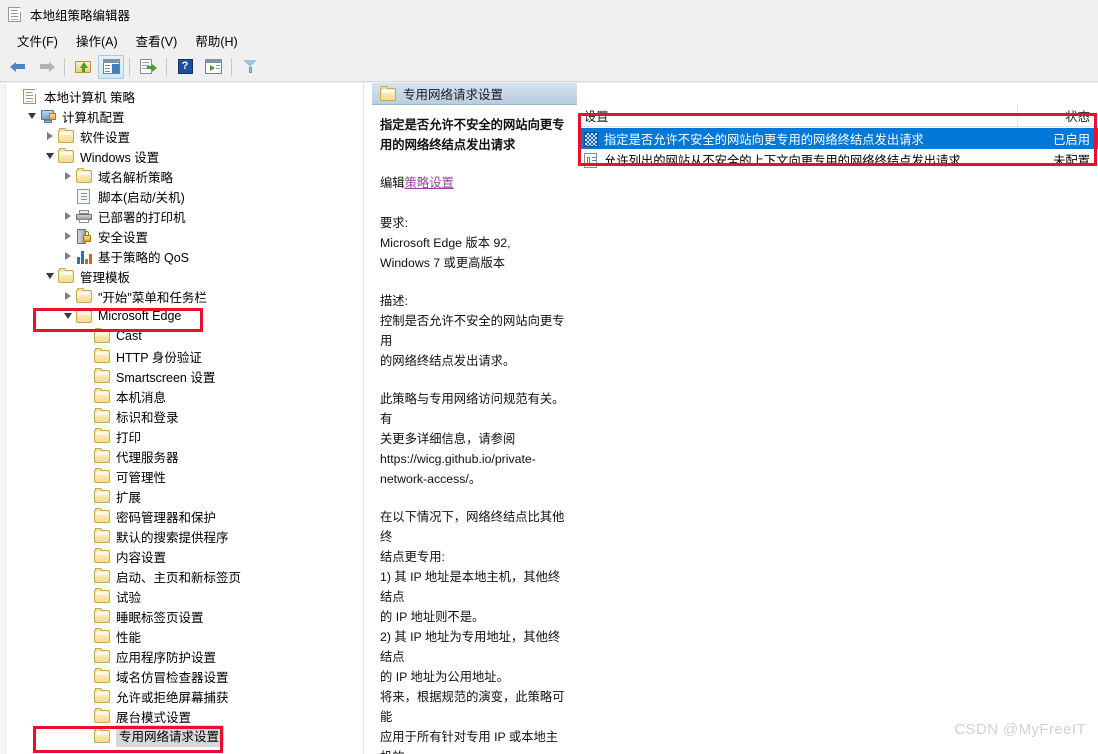 This screenshot has height=754, width=1098. What do you see at coordinates (213, 67) in the screenshot?
I see `properties-button` at bounding box center [213, 67].